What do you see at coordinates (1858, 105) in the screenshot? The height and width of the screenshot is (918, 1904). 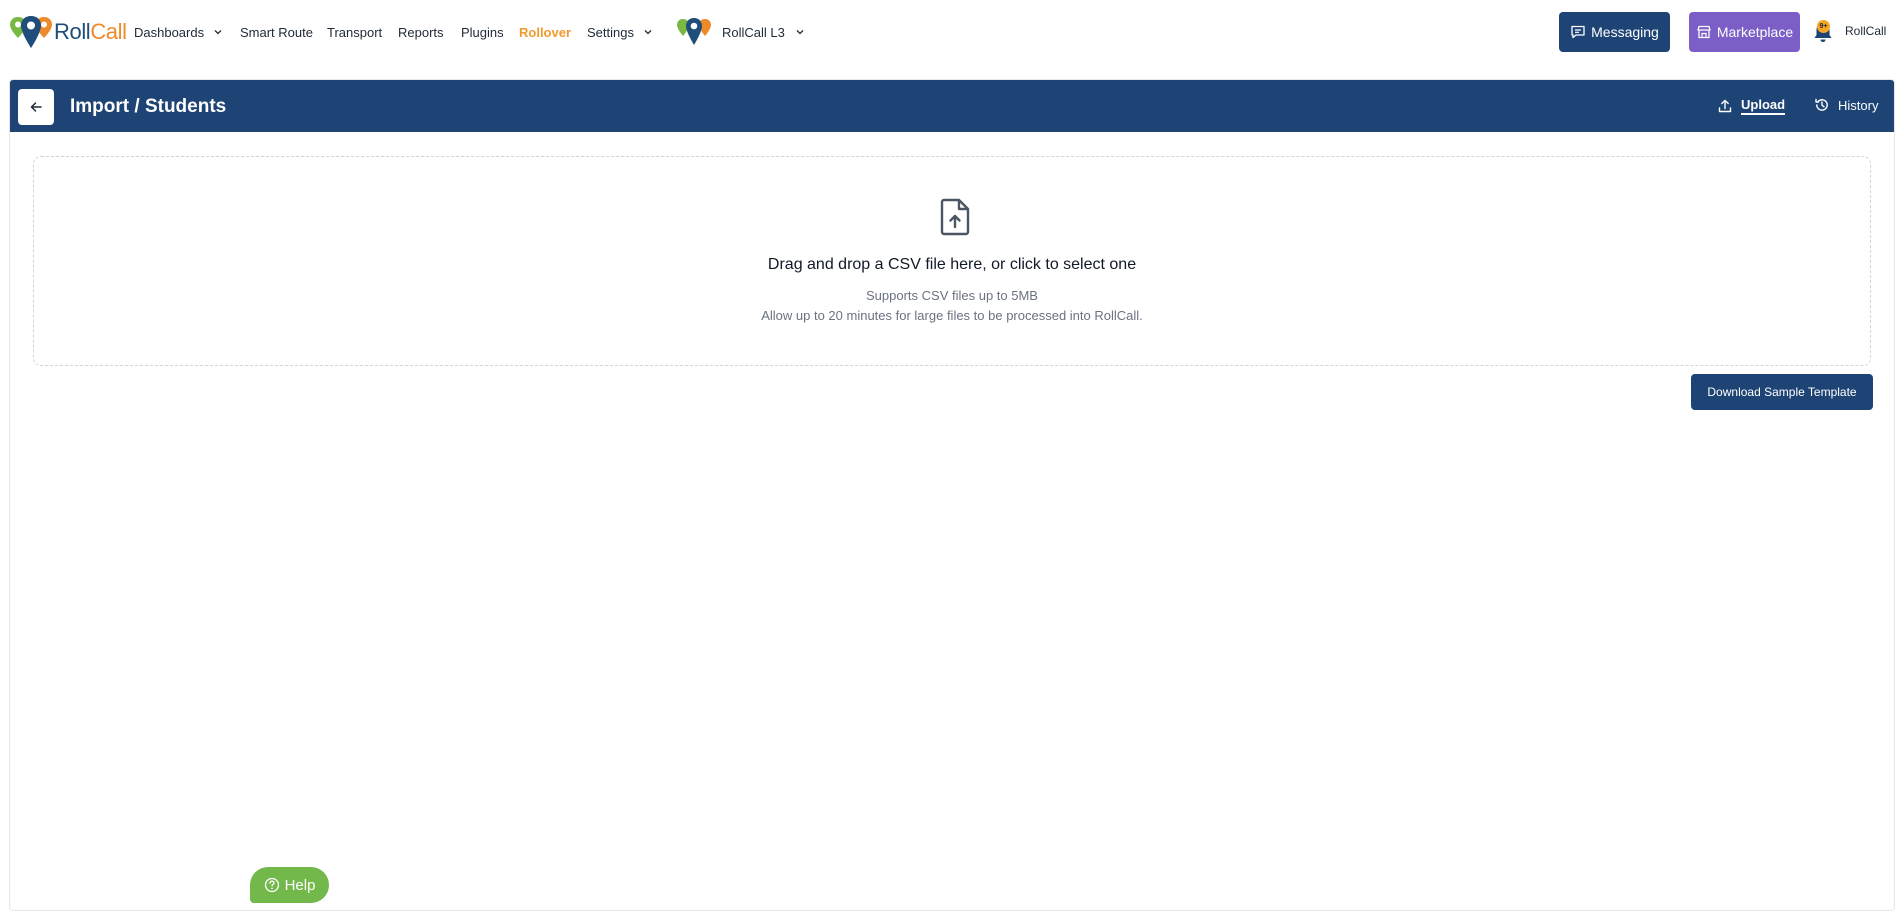 I see `tab-history-label: History` at bounding box center [1858, 105].